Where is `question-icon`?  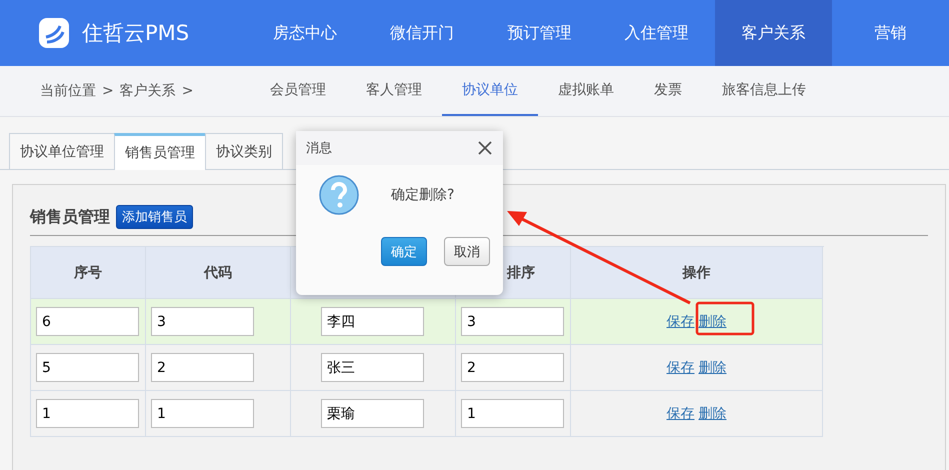 question-icon is located at coordinates (339, 195).